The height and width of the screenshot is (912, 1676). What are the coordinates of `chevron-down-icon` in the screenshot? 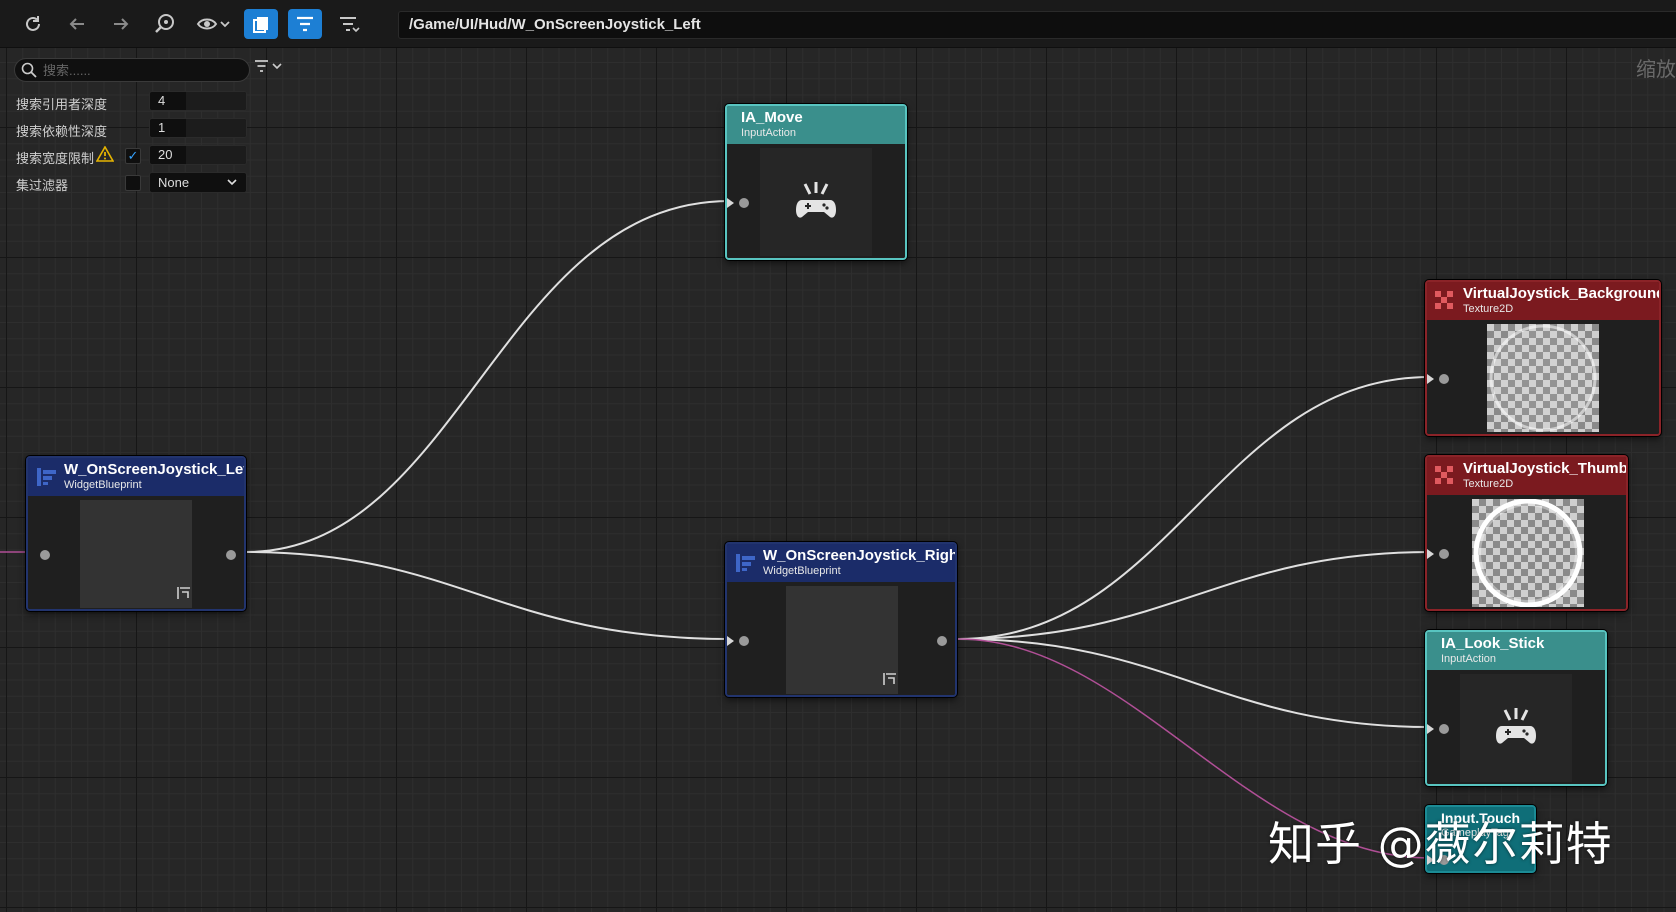 It's located at (232, 182).